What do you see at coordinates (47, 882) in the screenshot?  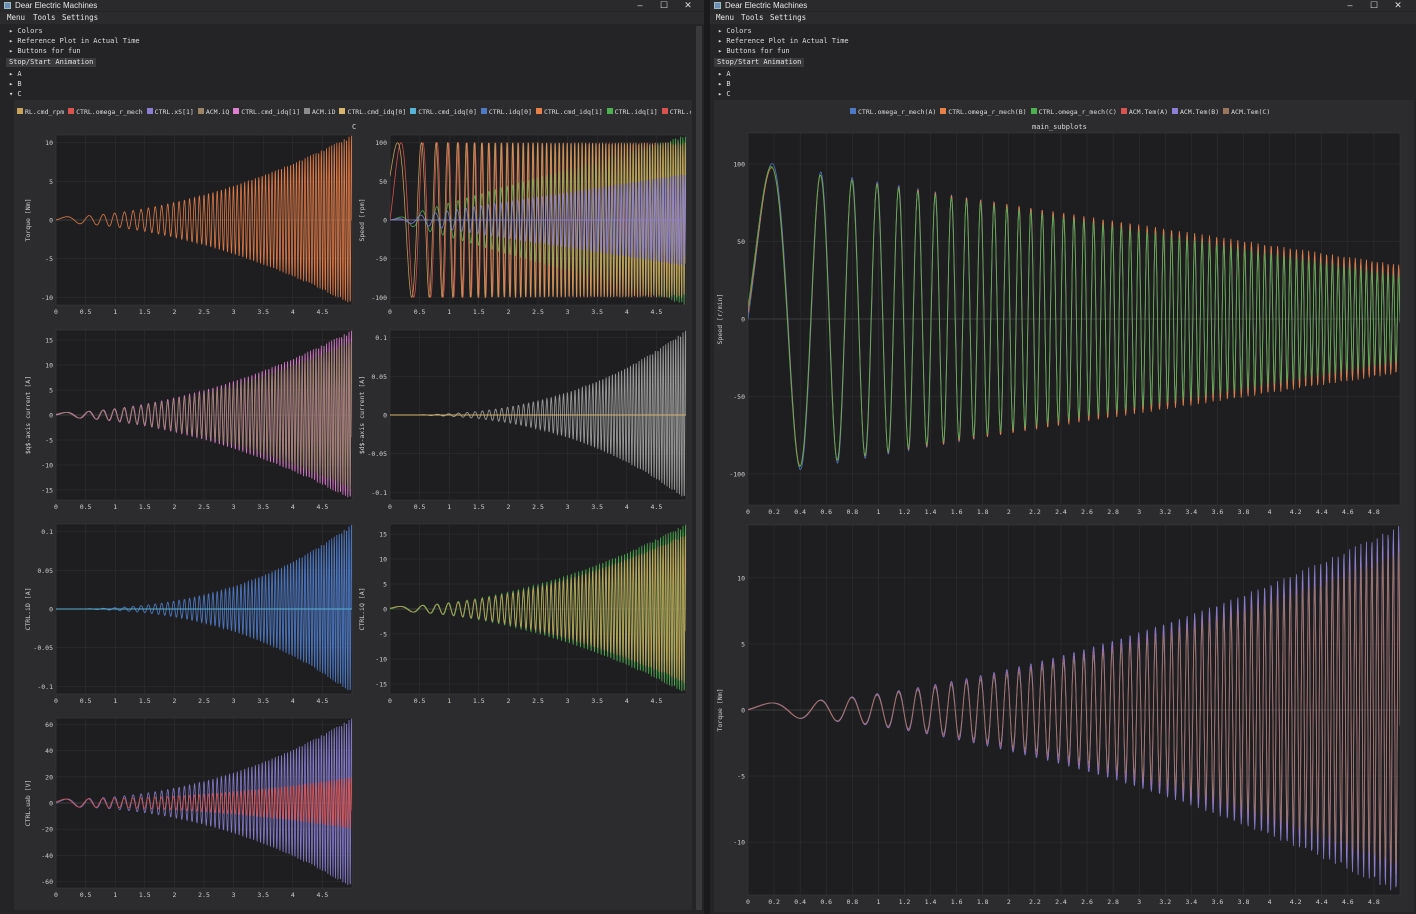 I see `y-tick-label: -60` at bounding box center [47, 882].